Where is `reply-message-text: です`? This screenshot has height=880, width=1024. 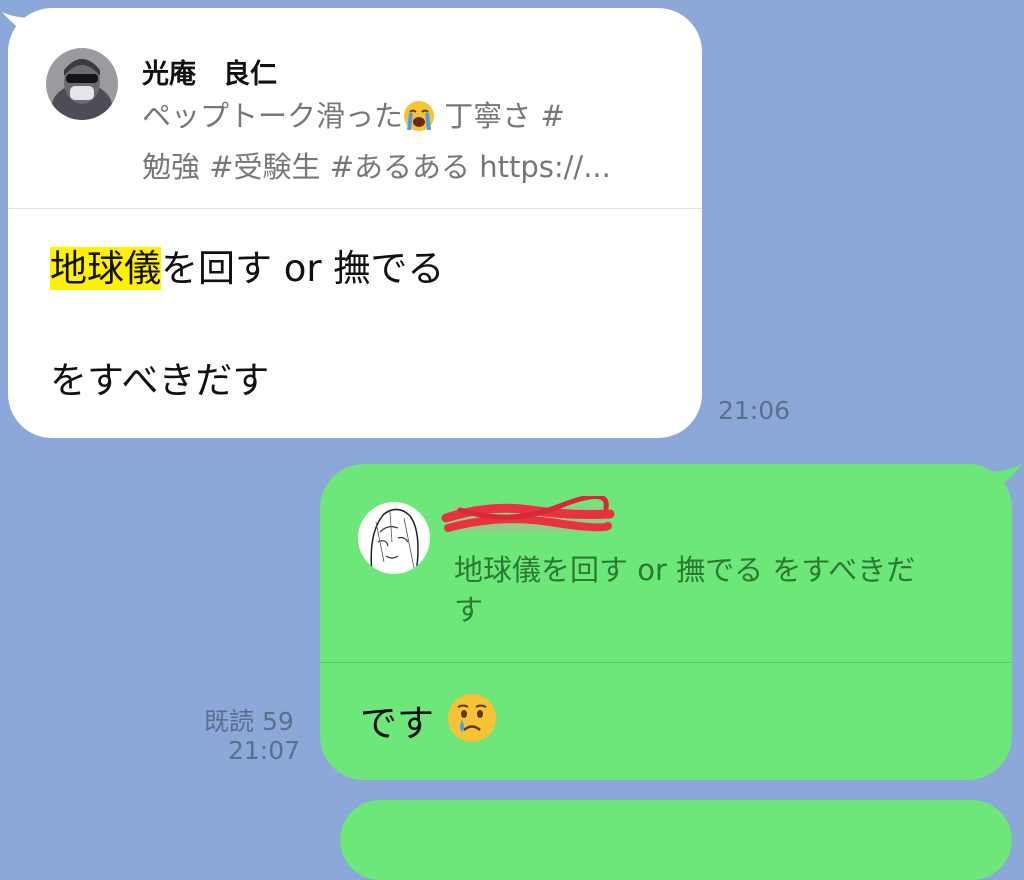 reply-message-text: です is located at coordinates (429, 722).